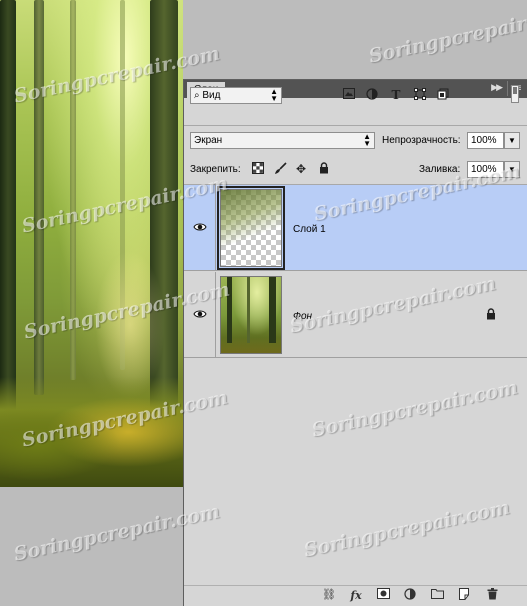 This screenshot has height=606, width=527. Describe the element at coordinates (485, 169) in the screenshot. I see `fill-field: 100%` at that location.